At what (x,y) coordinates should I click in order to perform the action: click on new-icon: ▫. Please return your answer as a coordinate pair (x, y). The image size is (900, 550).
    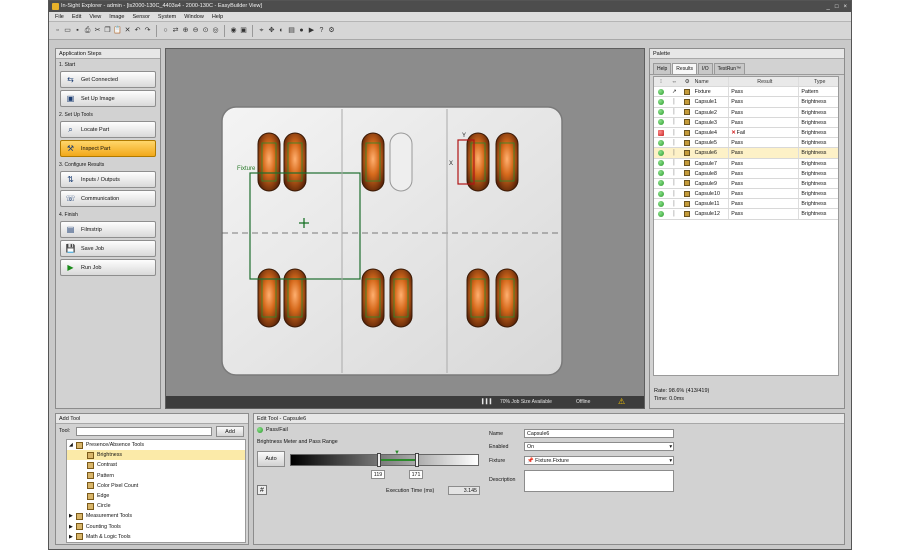
    Looking at the image, I should click on (57, 30).